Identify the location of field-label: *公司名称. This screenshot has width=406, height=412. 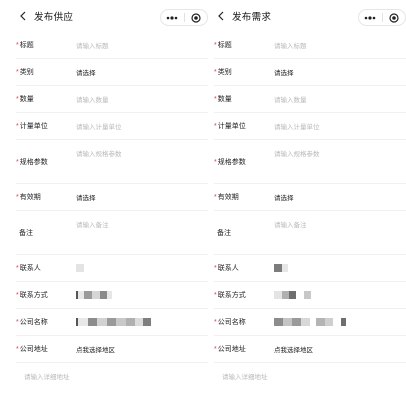
(230, 322).